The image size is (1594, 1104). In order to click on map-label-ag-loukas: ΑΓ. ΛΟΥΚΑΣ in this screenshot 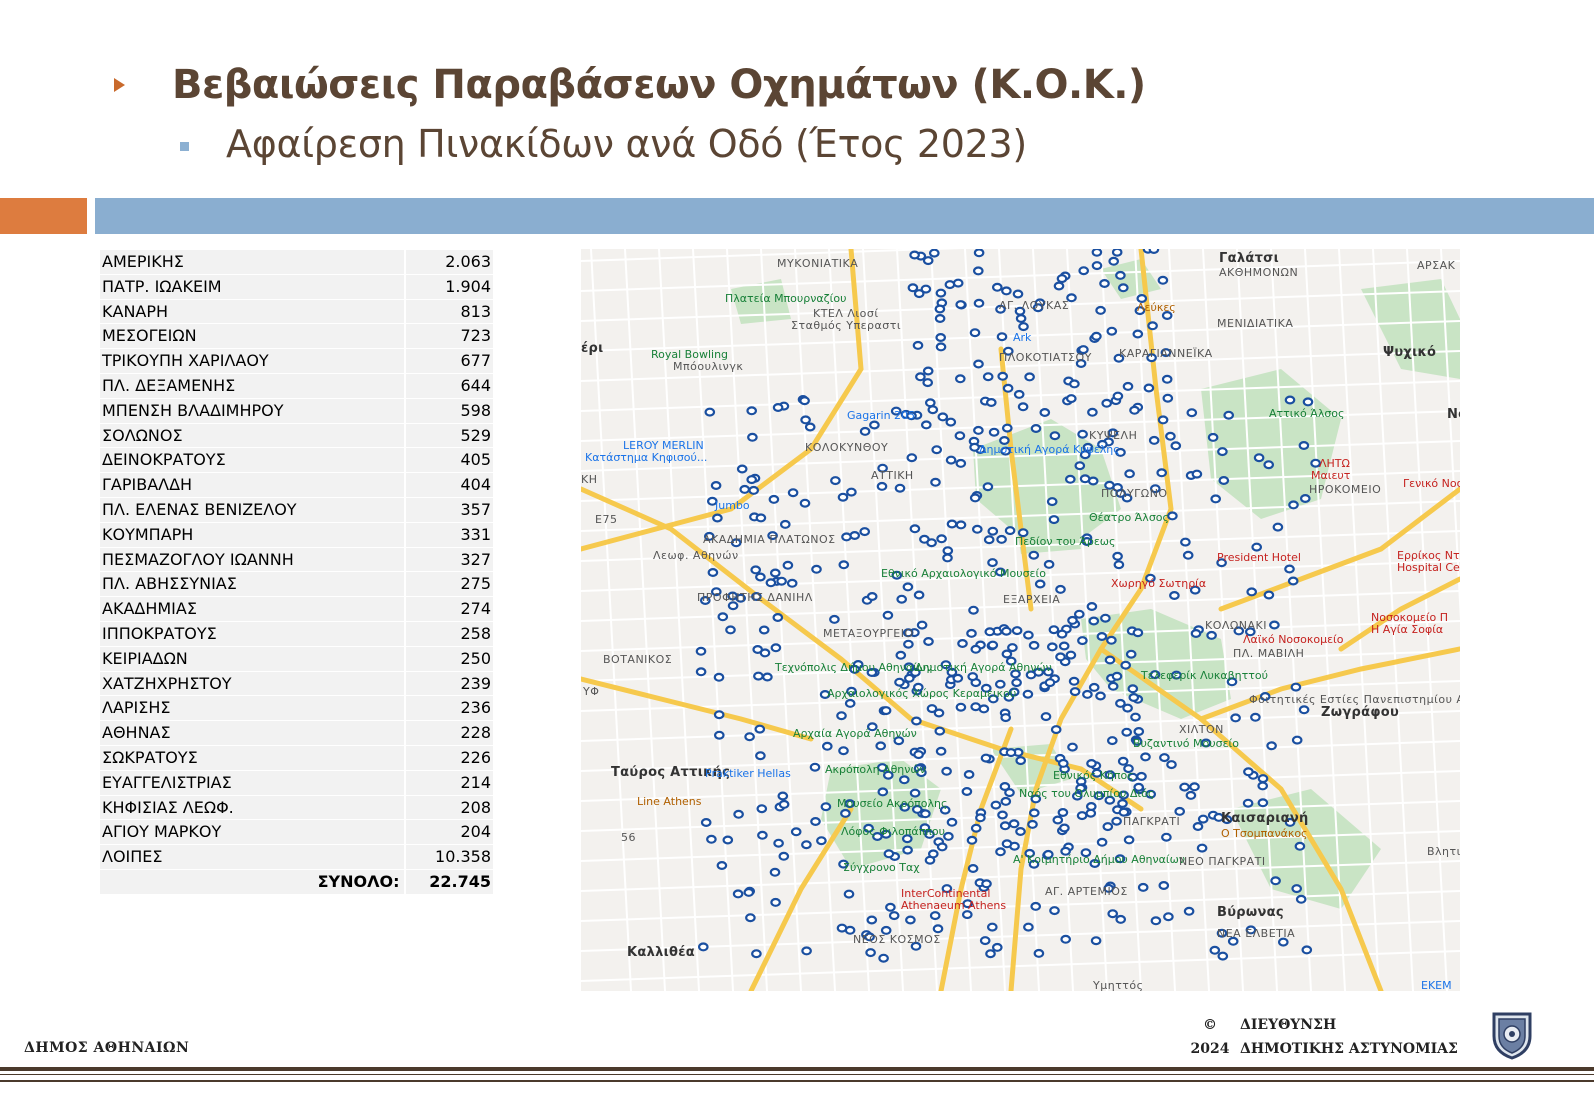, I will do `click(1034, 305)`.